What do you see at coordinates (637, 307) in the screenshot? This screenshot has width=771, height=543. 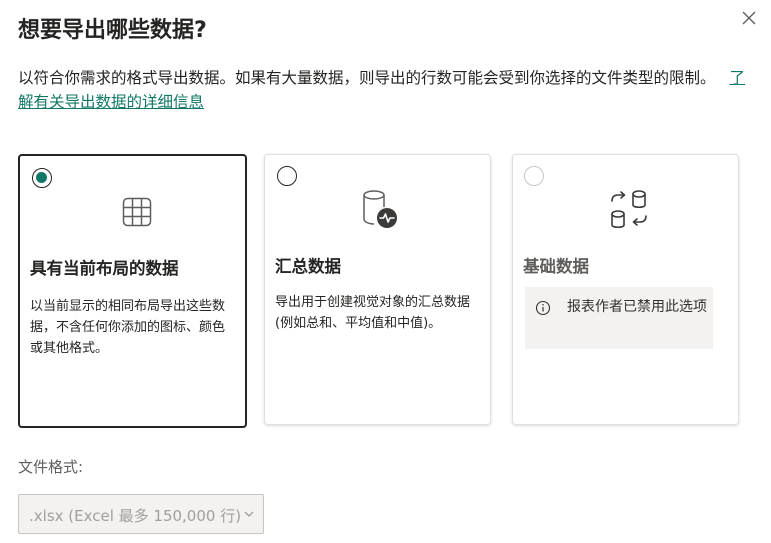 I see `notice-text: 报表作者已禁用此选项` at bounding box center [637, 307].